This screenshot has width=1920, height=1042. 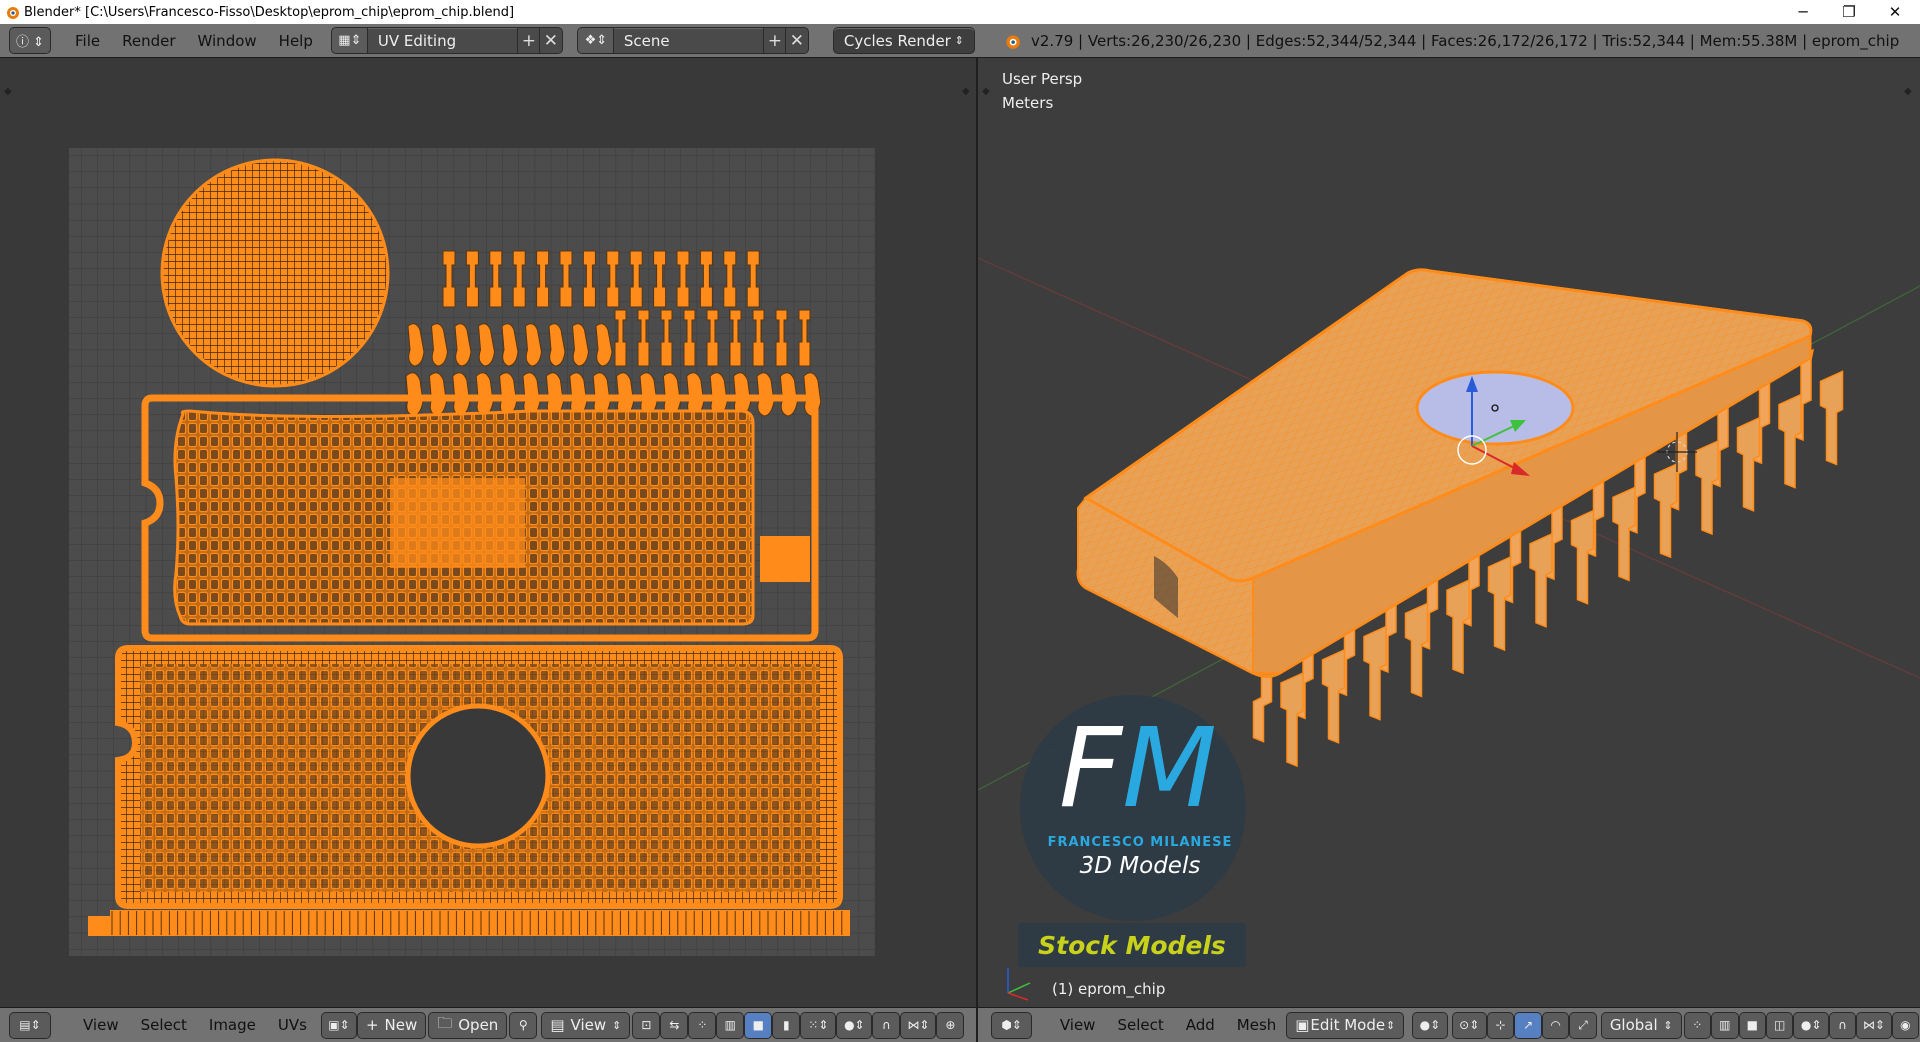 I want to click on folder-icon: 🗀, so click(x=445, y=1022).